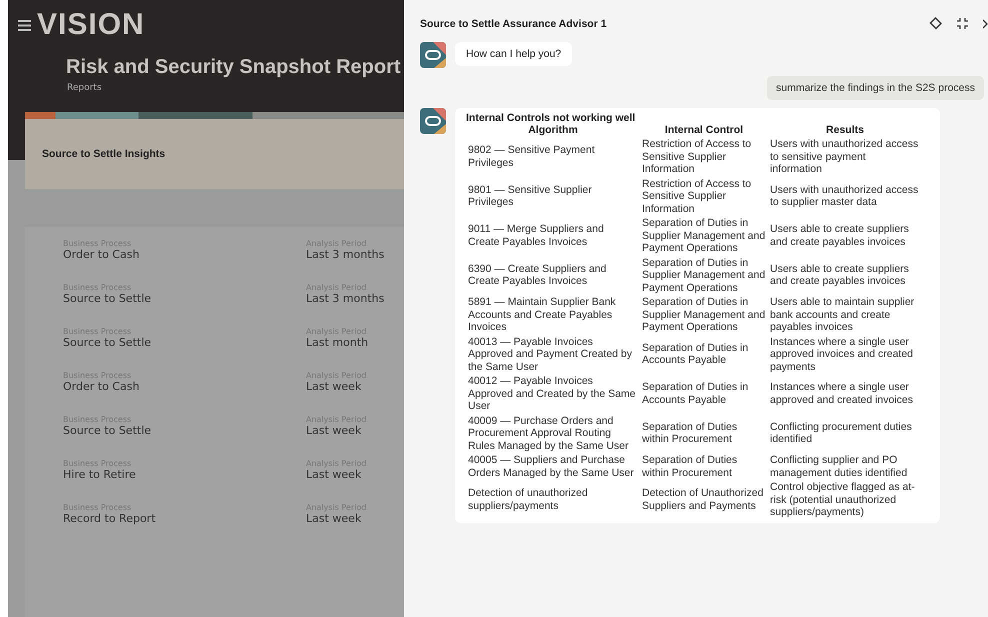  I want to click on table-cell-text: 40009 — Purchase Orders and Procurement Approval Routing Rules Managed by the Same User, so click(548, 434).